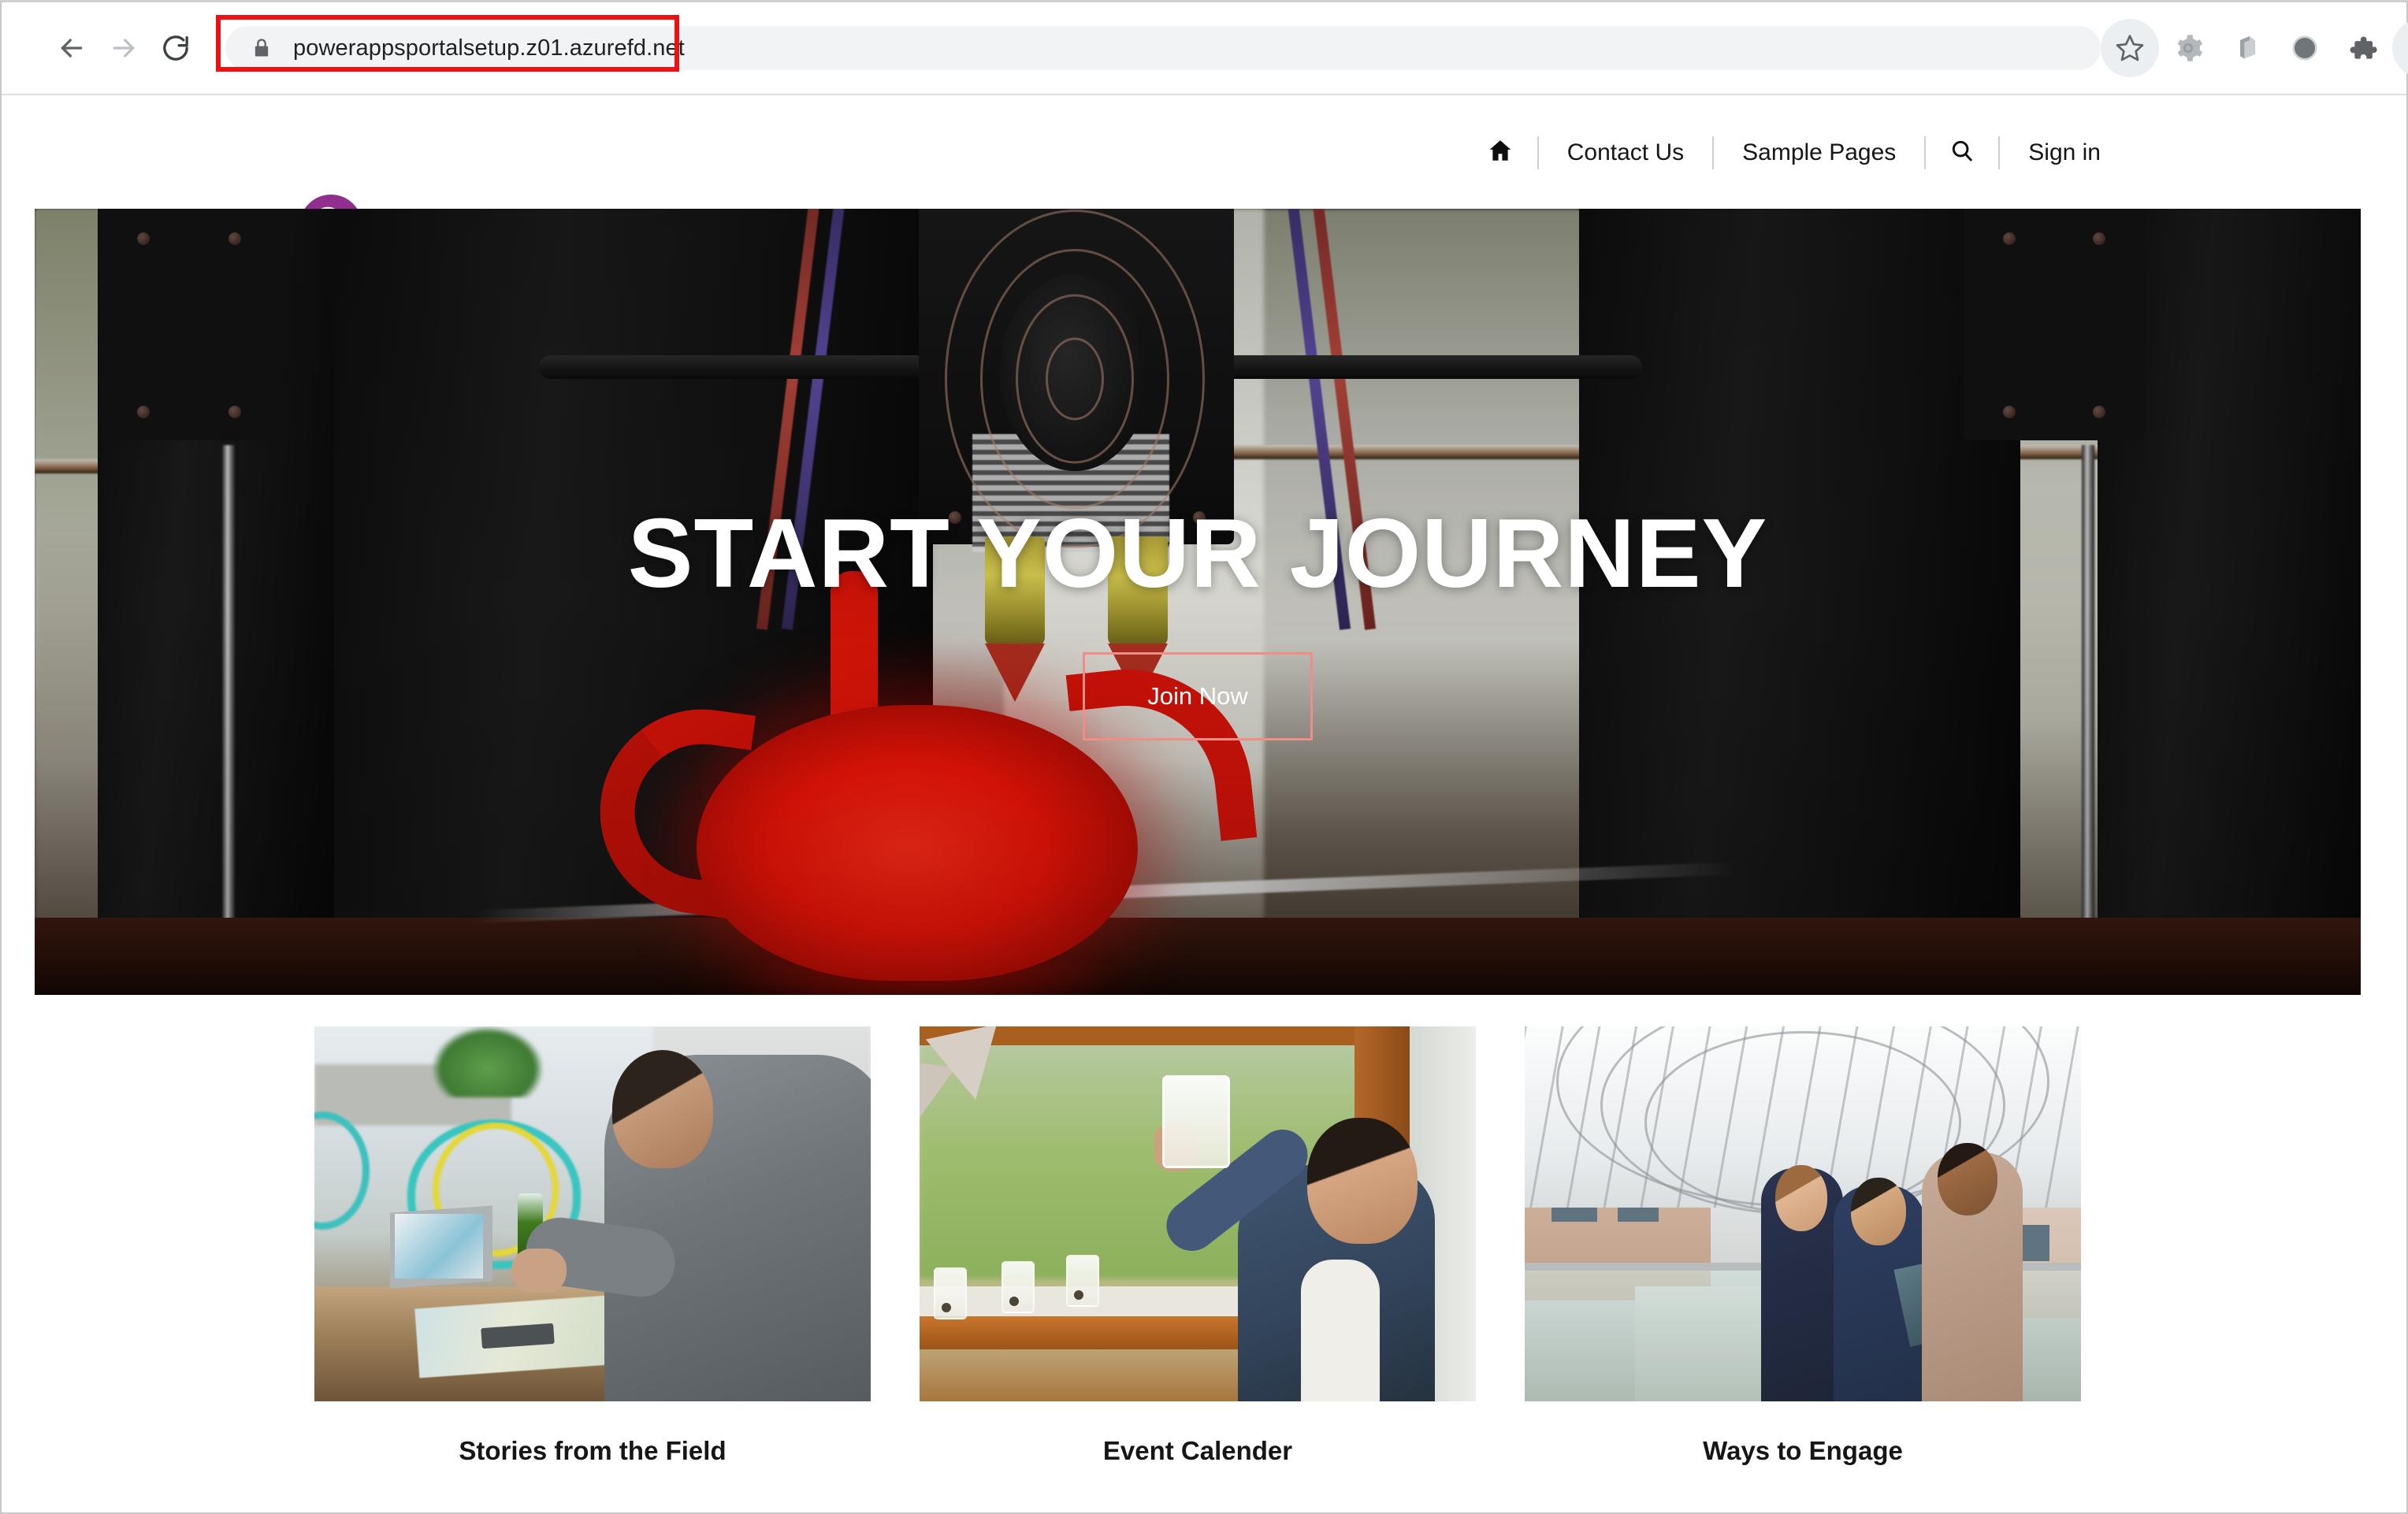  I want to click on url-text: powerappsportalsetup.z01.azurefd.net, so click(489, 48).